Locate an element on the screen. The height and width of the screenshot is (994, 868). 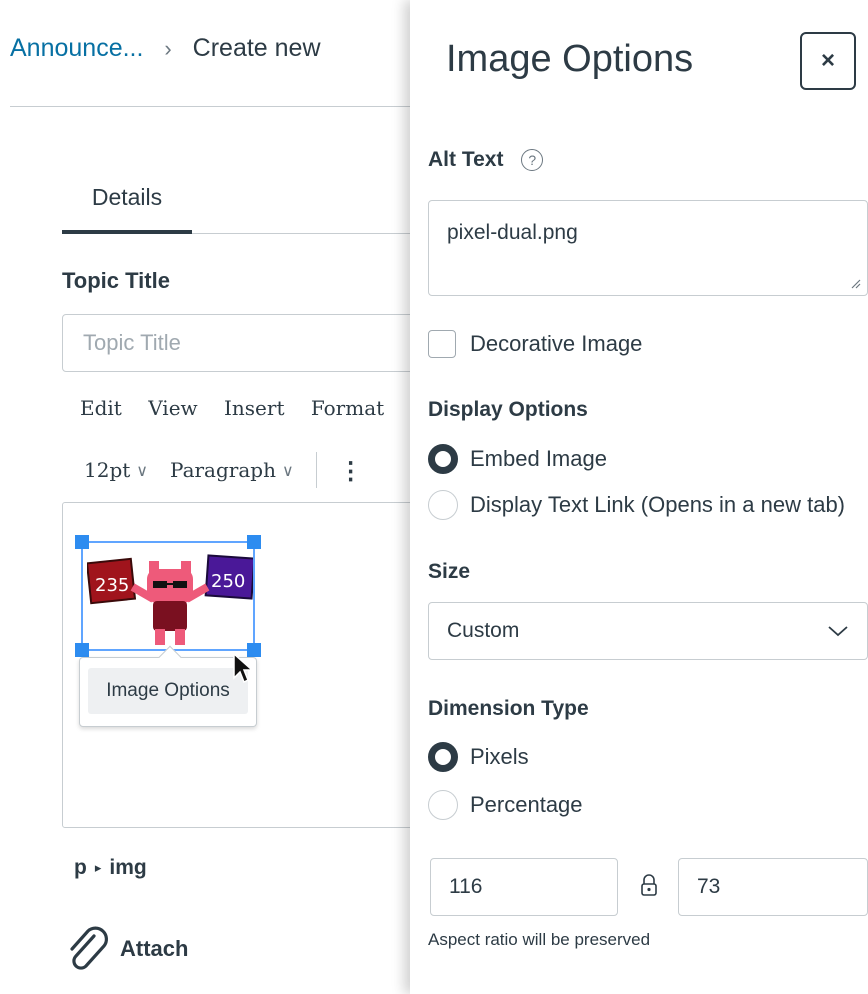
display-text-link-option: Display Text Link (Opens in a new tab) is located at coordinates (636, 505).